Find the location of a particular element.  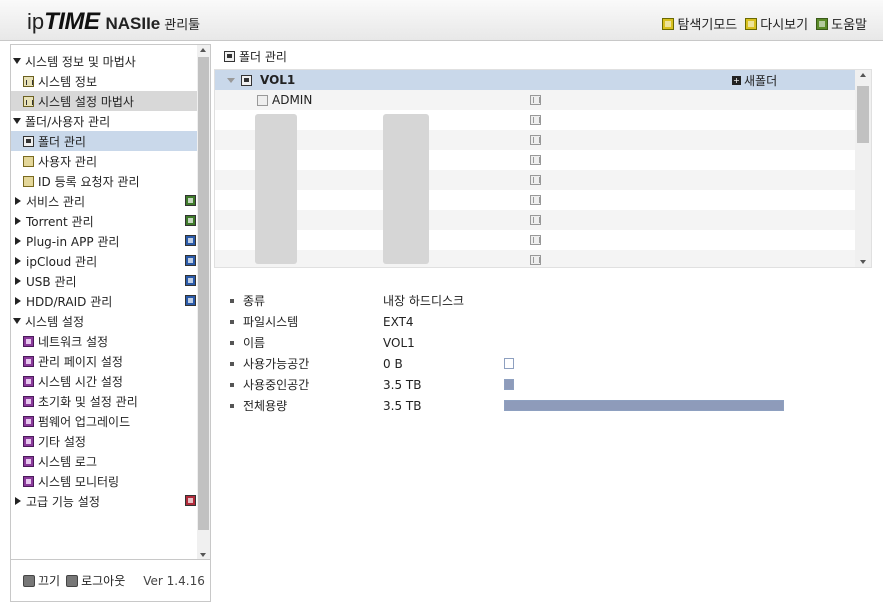

power-icon is located at coordinates (29, 580).